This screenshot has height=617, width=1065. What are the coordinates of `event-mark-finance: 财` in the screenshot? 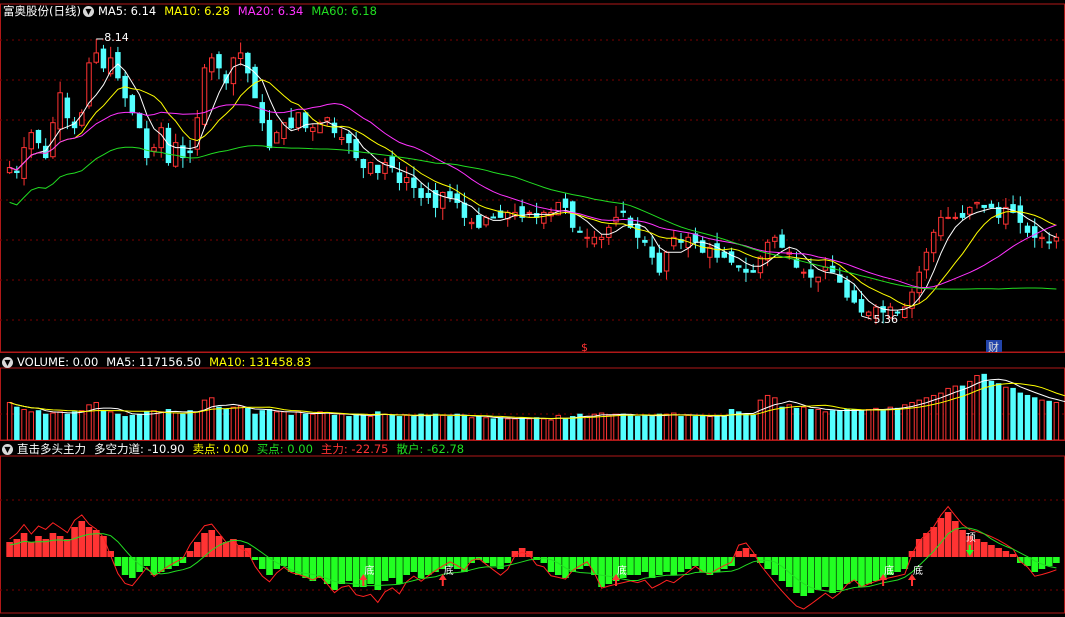 It's located at (993, 347).